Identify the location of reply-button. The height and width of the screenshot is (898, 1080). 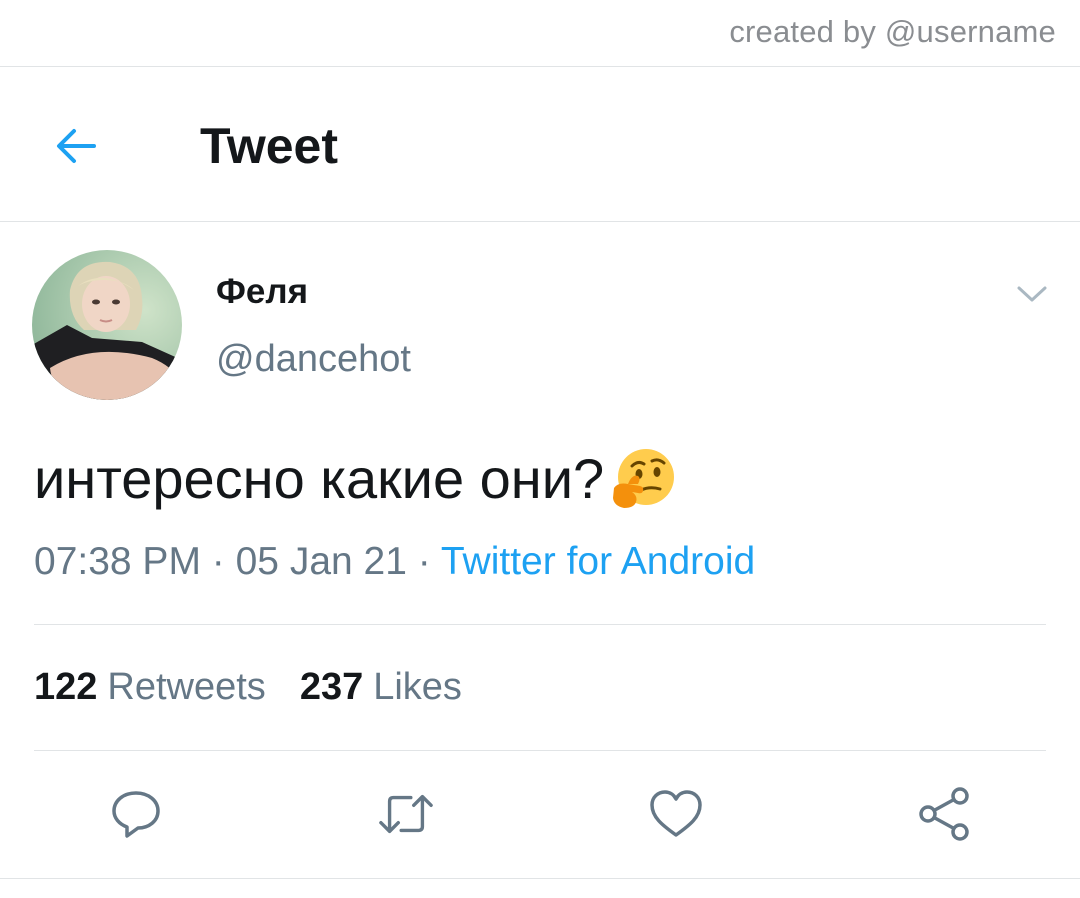
(136, 814).